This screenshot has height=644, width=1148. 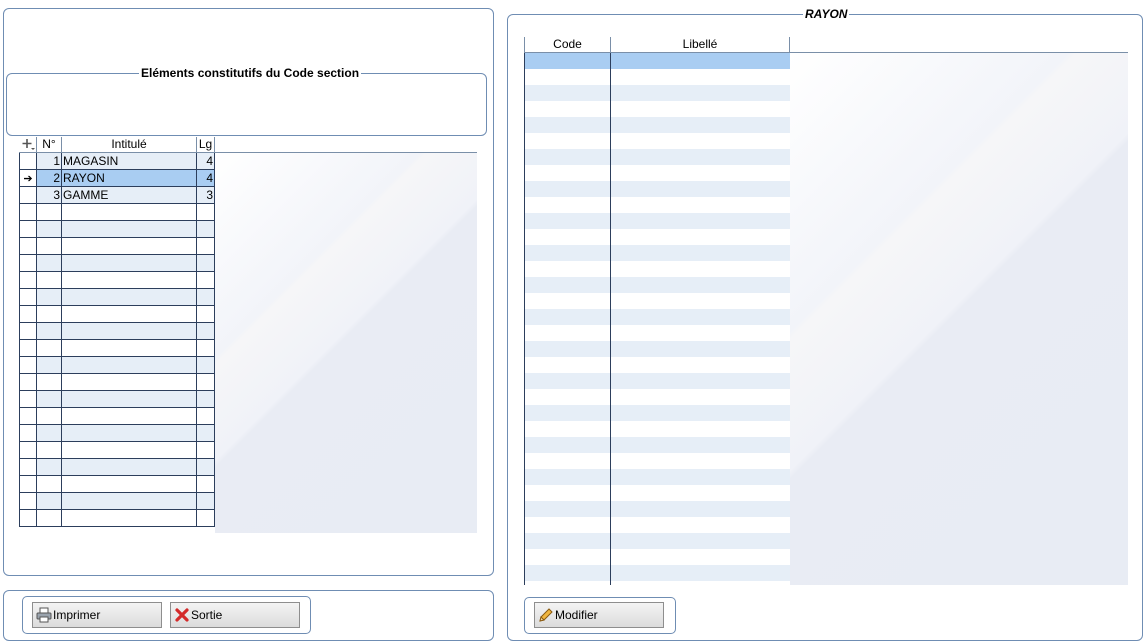 What do you see at coordinates (49, 195) in the screenshot?
I see `cell-number: 3` at bounding box center [49, 195].